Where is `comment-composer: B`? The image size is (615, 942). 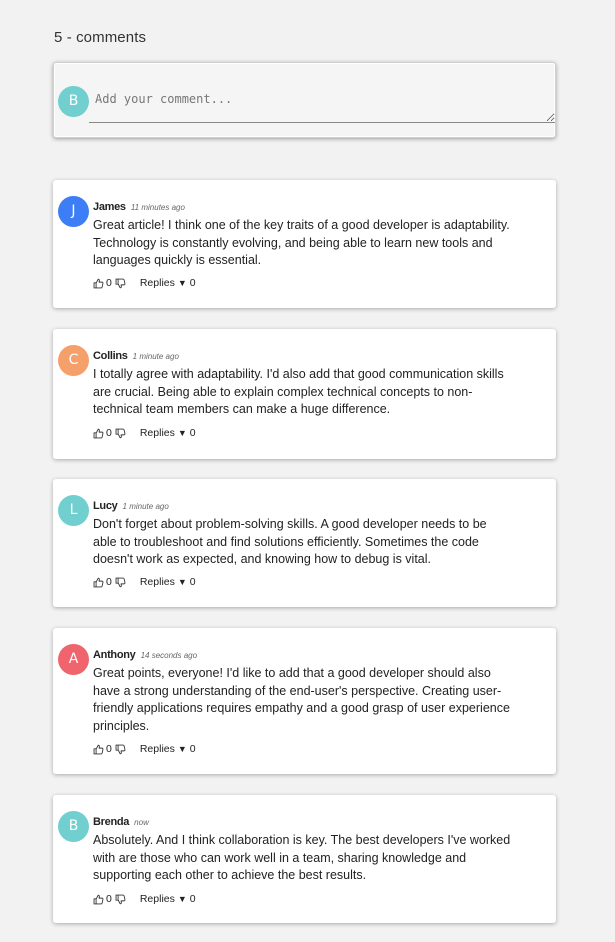
comment-composer: B is located at coordinates (304, 100).